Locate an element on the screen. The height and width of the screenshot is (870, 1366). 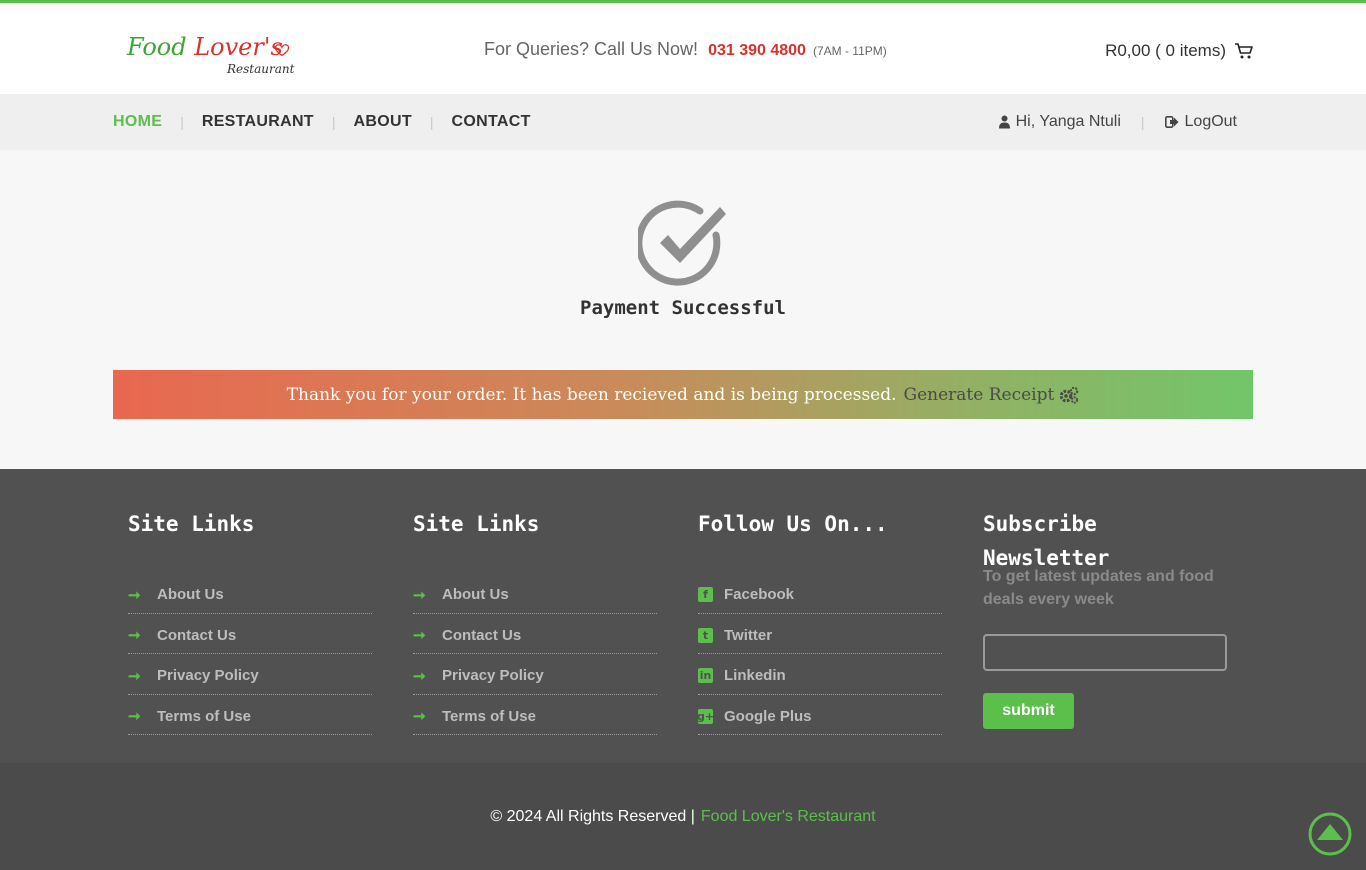
generate-receipt-link: Generate Receipt is located at coordinates (992, 395).